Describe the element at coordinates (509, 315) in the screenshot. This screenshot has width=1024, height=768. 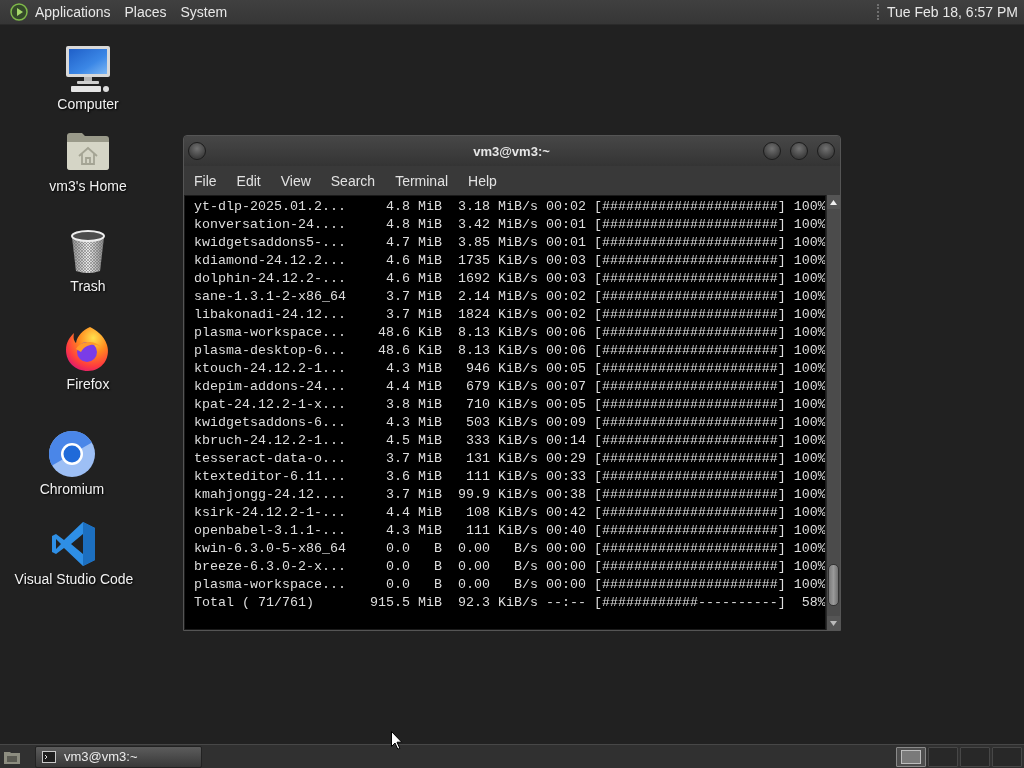
I see `terminal-line: libakonadi-24.12... 3.7 MiB 1824 KiB/s 00:02 [######################] 100%` at that location.